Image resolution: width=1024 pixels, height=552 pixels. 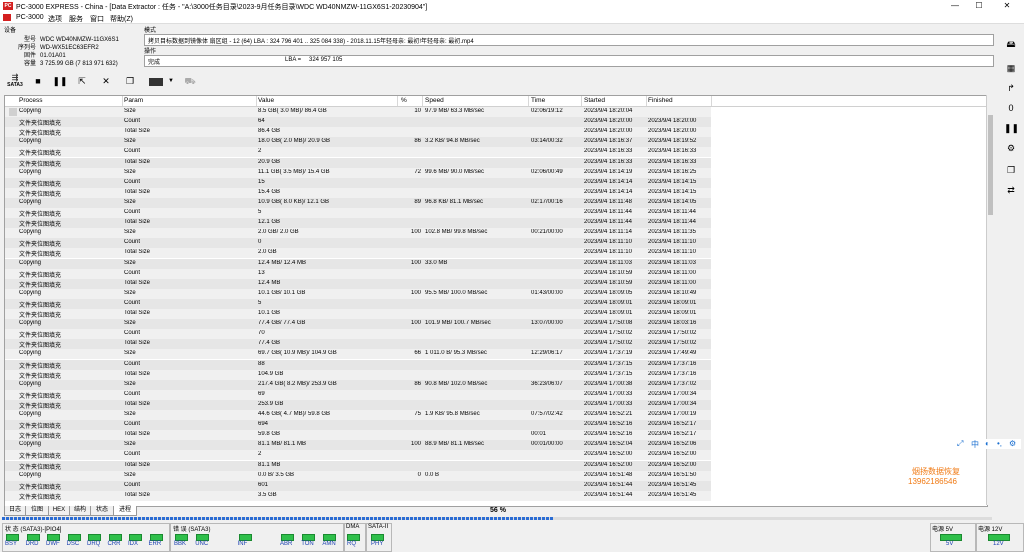 I want to click on col-time: Time, so click(x=538, y=100).